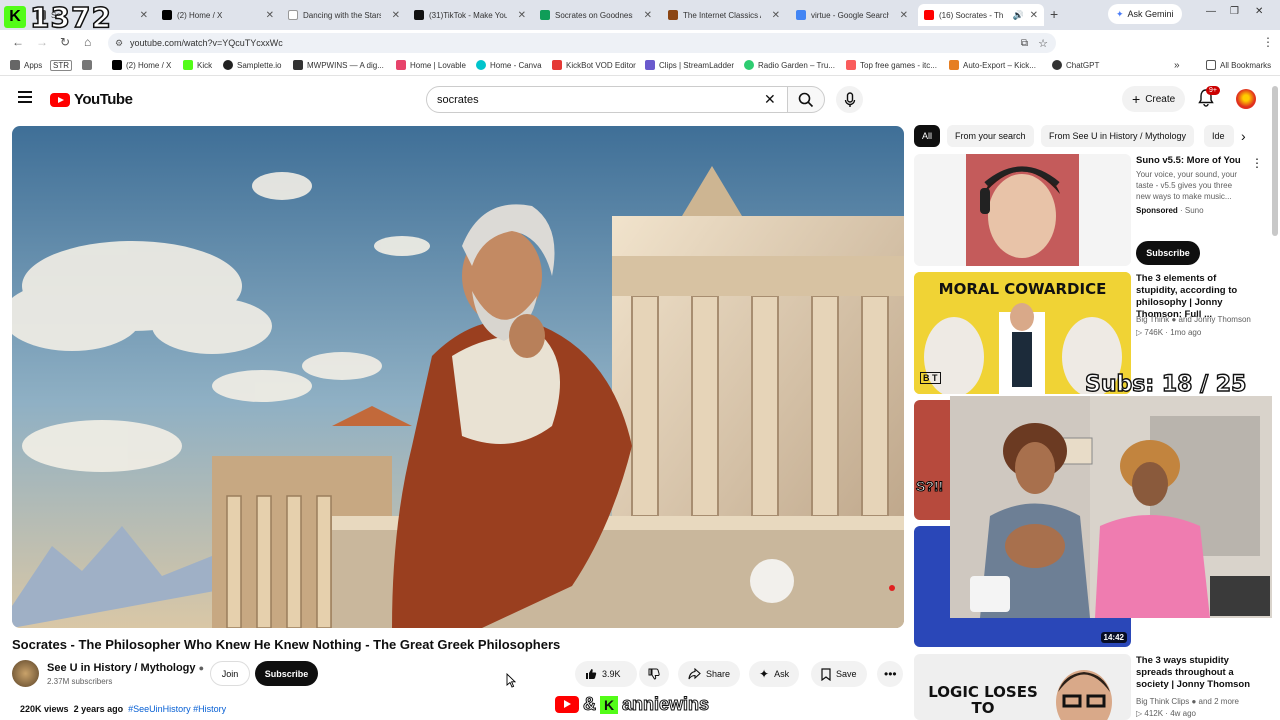 This screenshot has height=720, width=1280. What do you see at coordinates (709, 674) in the screenshot?
I see `share-button: Share` at bounding box center [709, 674].